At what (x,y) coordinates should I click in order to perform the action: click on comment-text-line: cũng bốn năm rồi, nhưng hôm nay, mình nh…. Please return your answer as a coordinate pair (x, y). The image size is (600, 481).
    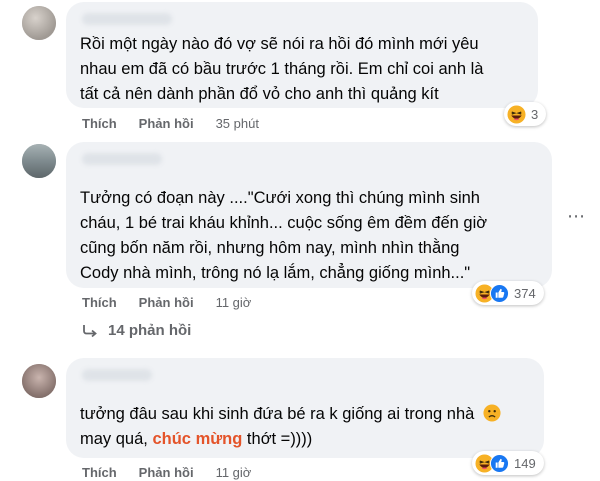
    Looking at the image, I should click on (270, 248).